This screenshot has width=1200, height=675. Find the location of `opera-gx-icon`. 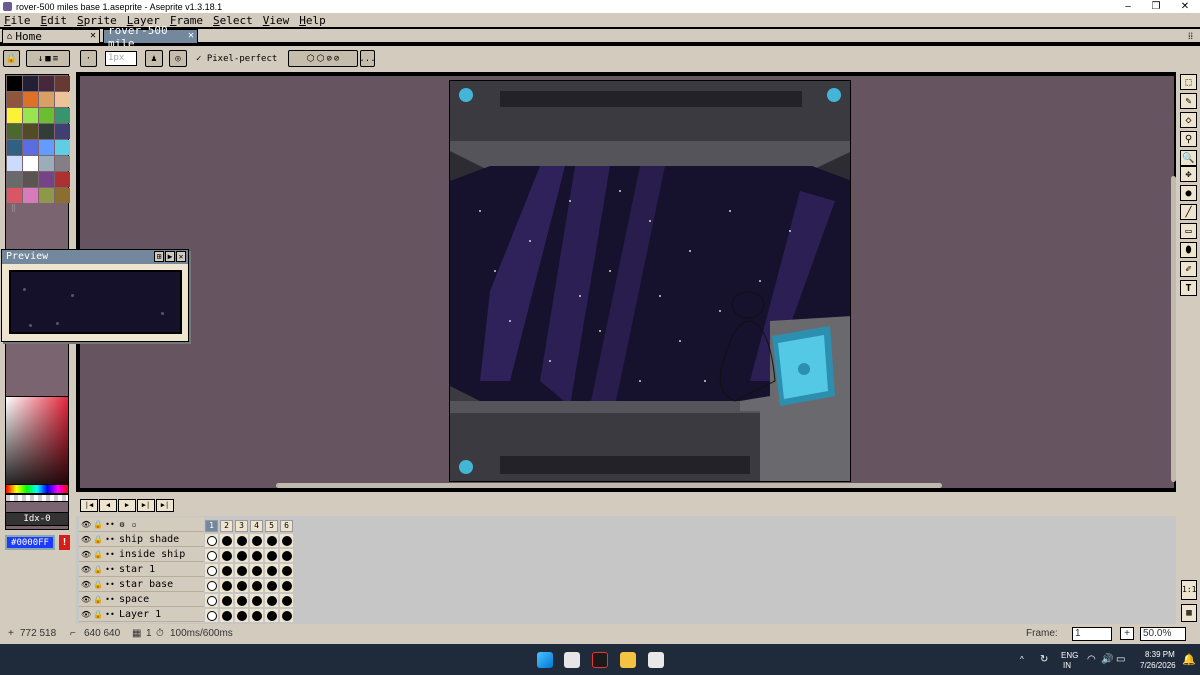

opera-gx-icon is located at coordinates (600, 660).